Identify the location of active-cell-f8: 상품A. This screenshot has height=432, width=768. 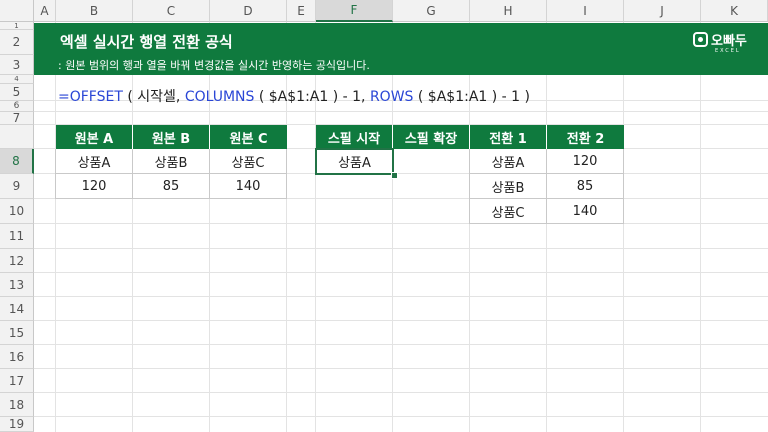
(354, 161).